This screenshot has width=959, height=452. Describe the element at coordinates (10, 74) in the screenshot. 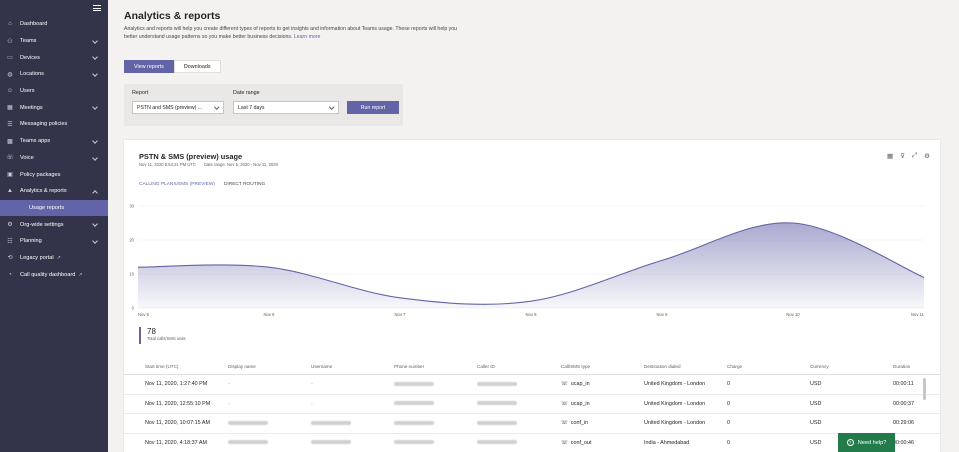

I see `globe-icon: ◍` at that location.